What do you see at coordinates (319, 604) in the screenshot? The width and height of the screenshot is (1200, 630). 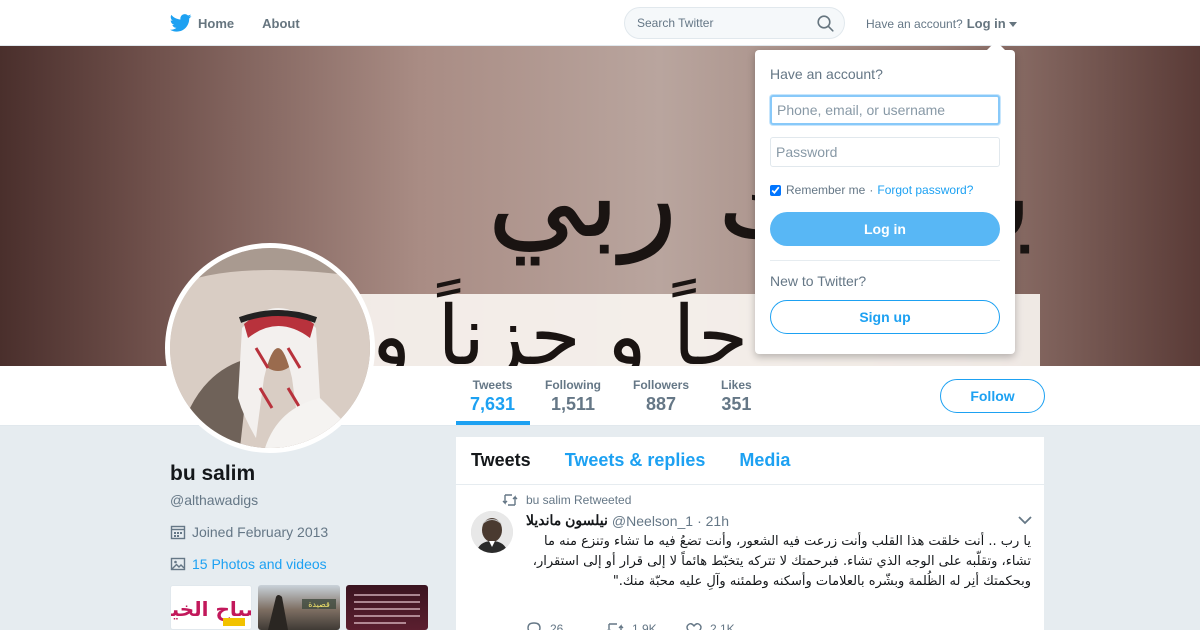 I see `thumbnail-text: قصيدة` at bounding box center [319, 604].